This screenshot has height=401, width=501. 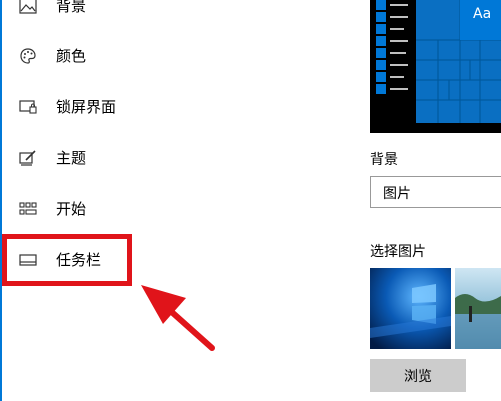 What do you see at coordinates (397, 194) in the screenshot?
I see `background-dropdown-value: 图片` at bounding box center [397, 194].